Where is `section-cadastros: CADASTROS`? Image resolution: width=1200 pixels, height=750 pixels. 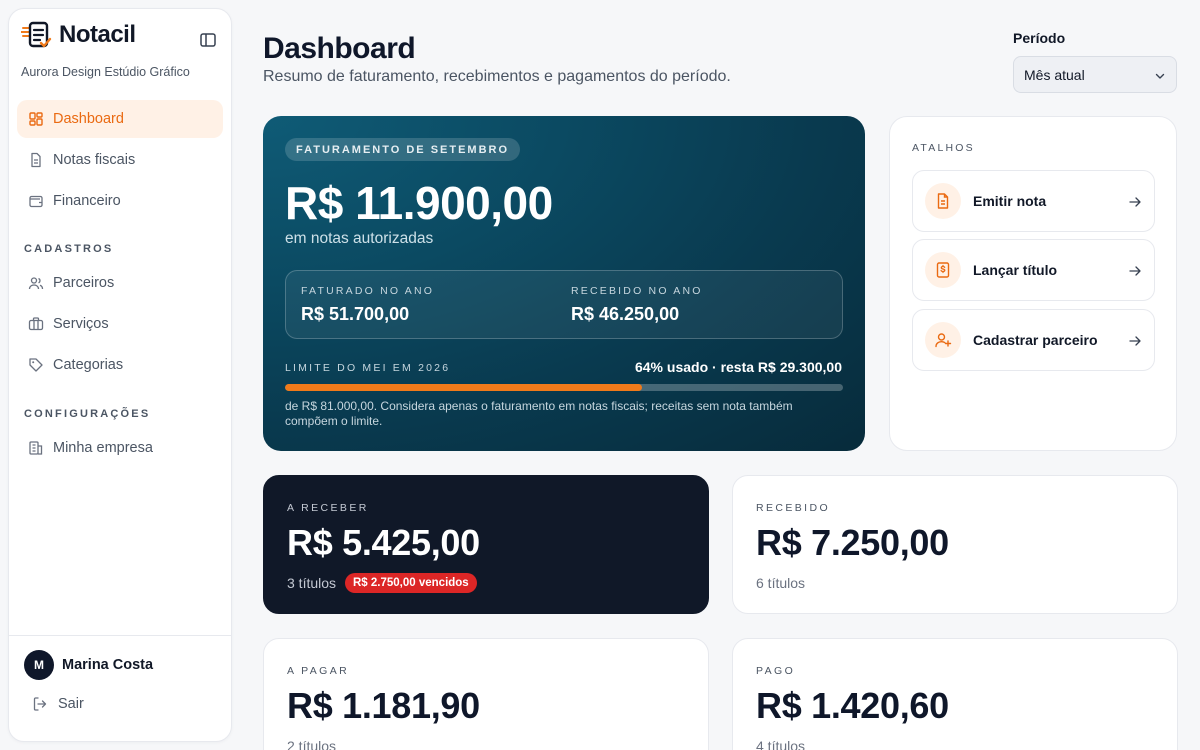 section-cadastros: CADASTROS is located at coordinates (69, 249).